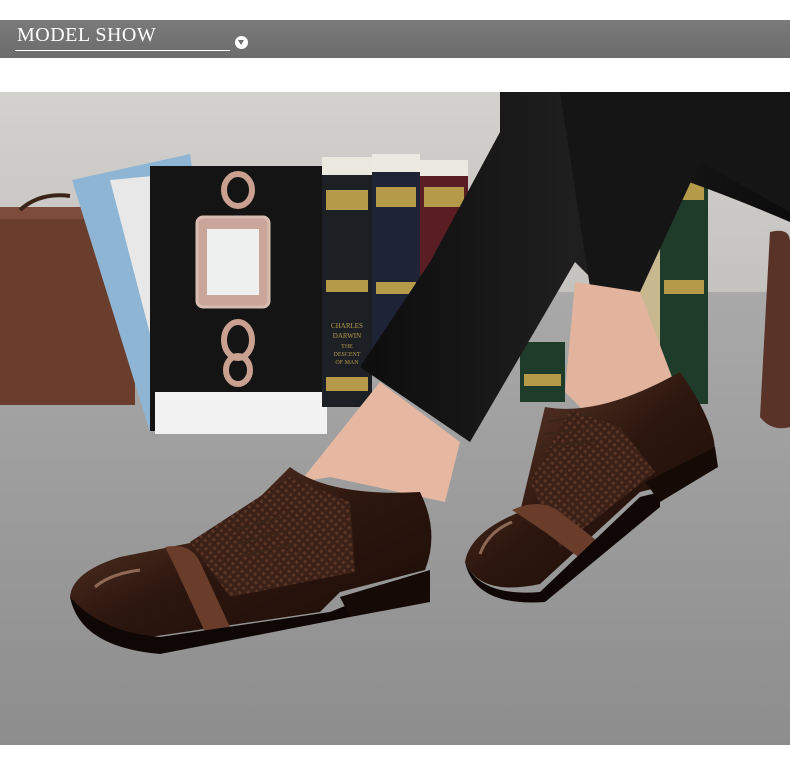 The image size is (790, 765). I want to click on section-header-bar: MODEL SHOW, so click(395, 39).